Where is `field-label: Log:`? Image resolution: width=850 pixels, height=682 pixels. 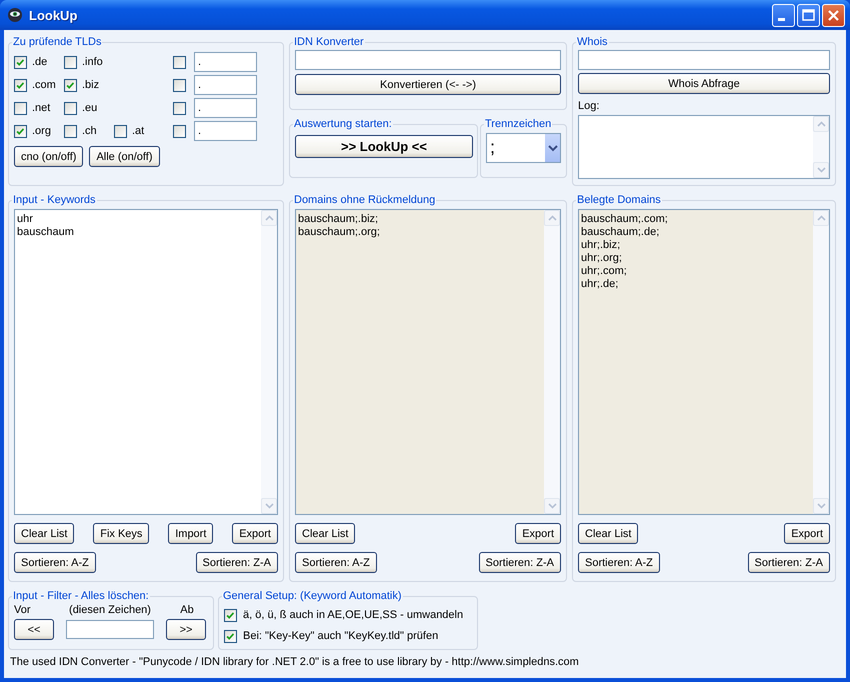 field-label: Log: is located at coordinates (589, 106).